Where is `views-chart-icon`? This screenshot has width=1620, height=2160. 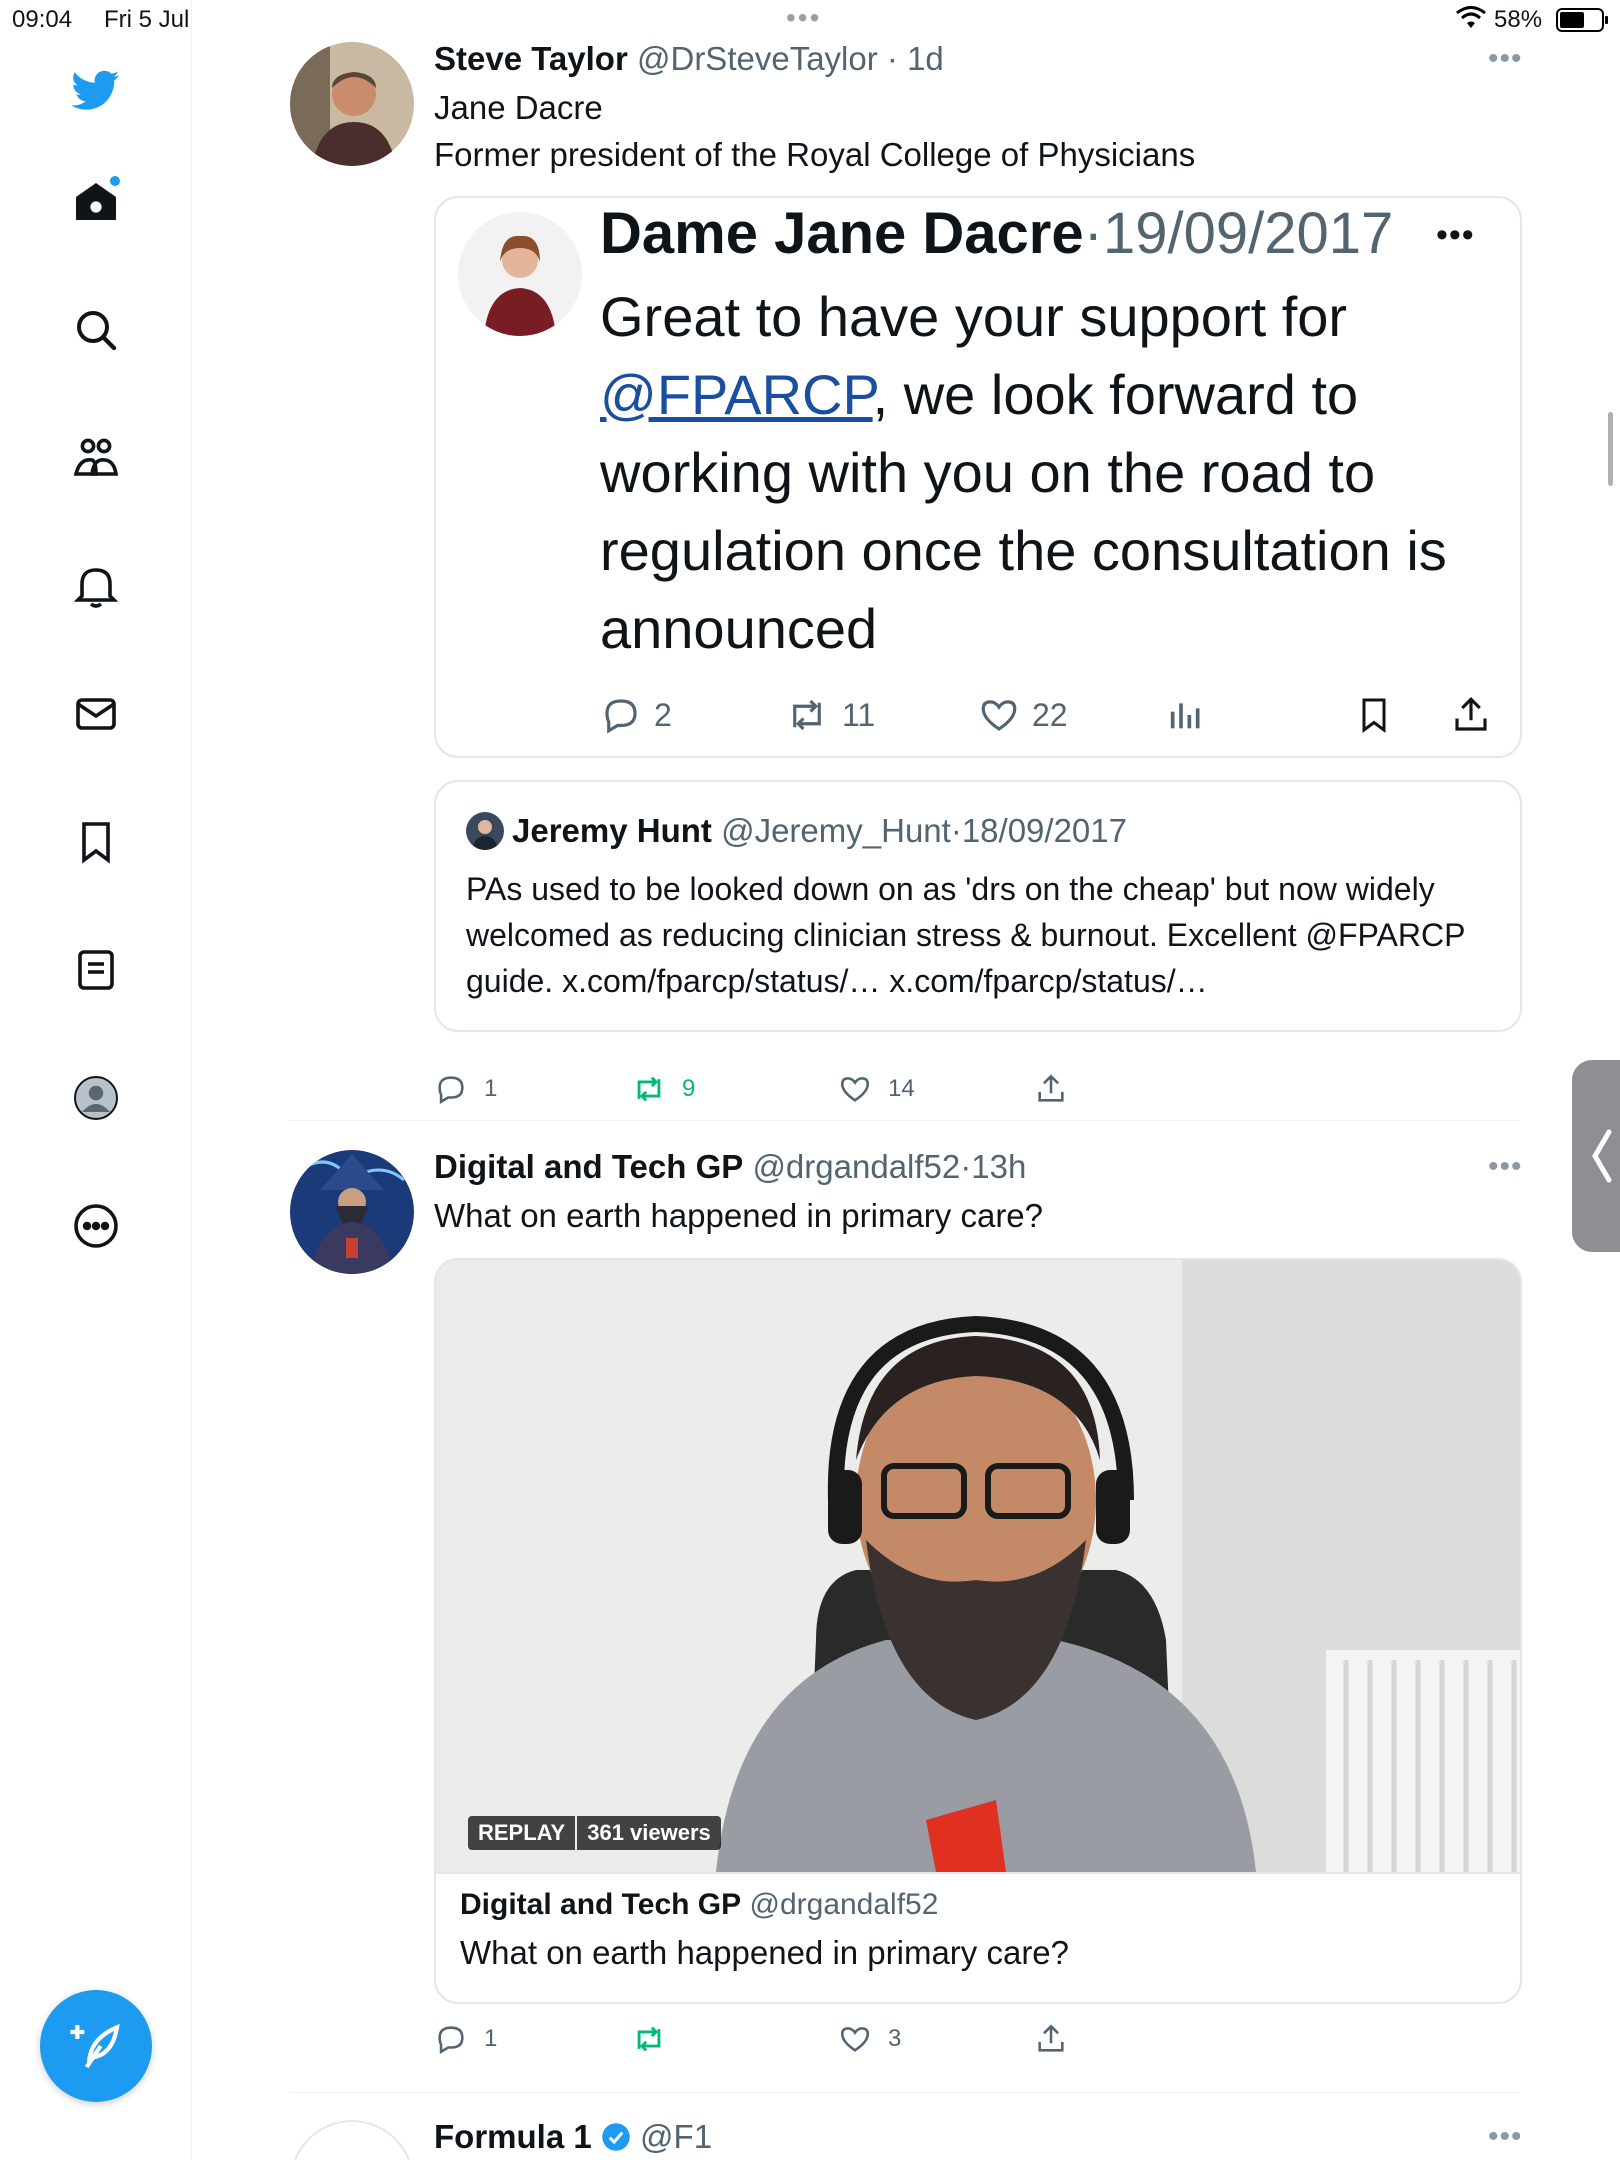
views-chart-icon is located at coordinates (1186, 719).